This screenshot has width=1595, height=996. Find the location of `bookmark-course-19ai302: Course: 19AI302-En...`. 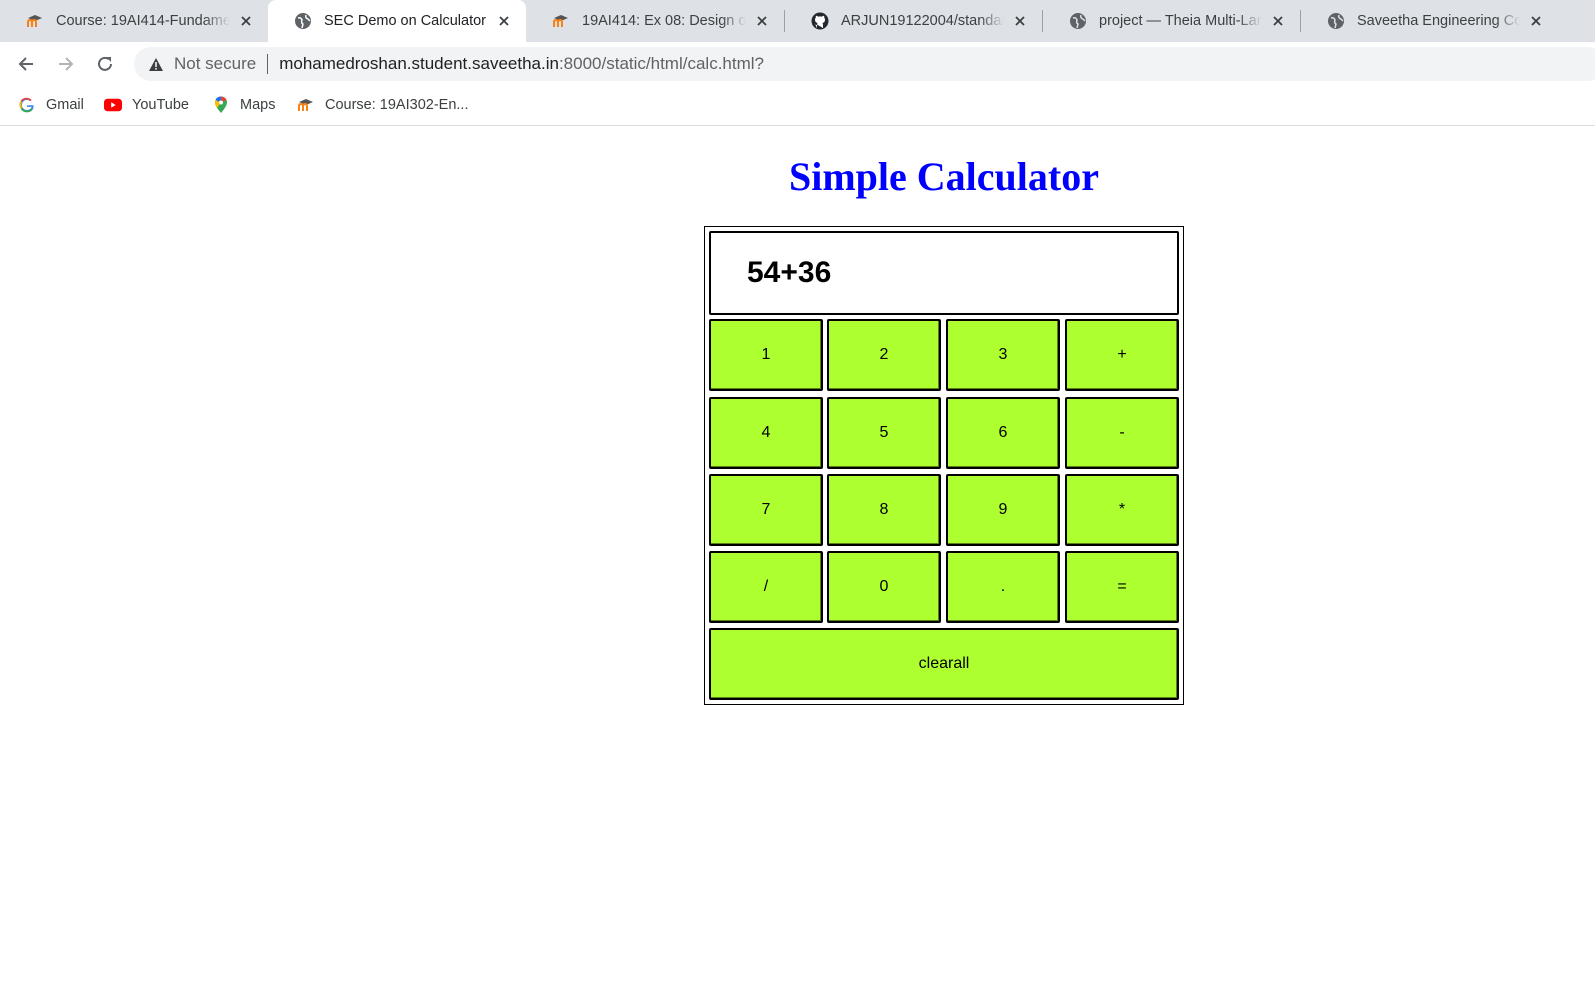

bookmark-course-19ai302: Course: 19AI302-En... is located at coordinates (382, 105).